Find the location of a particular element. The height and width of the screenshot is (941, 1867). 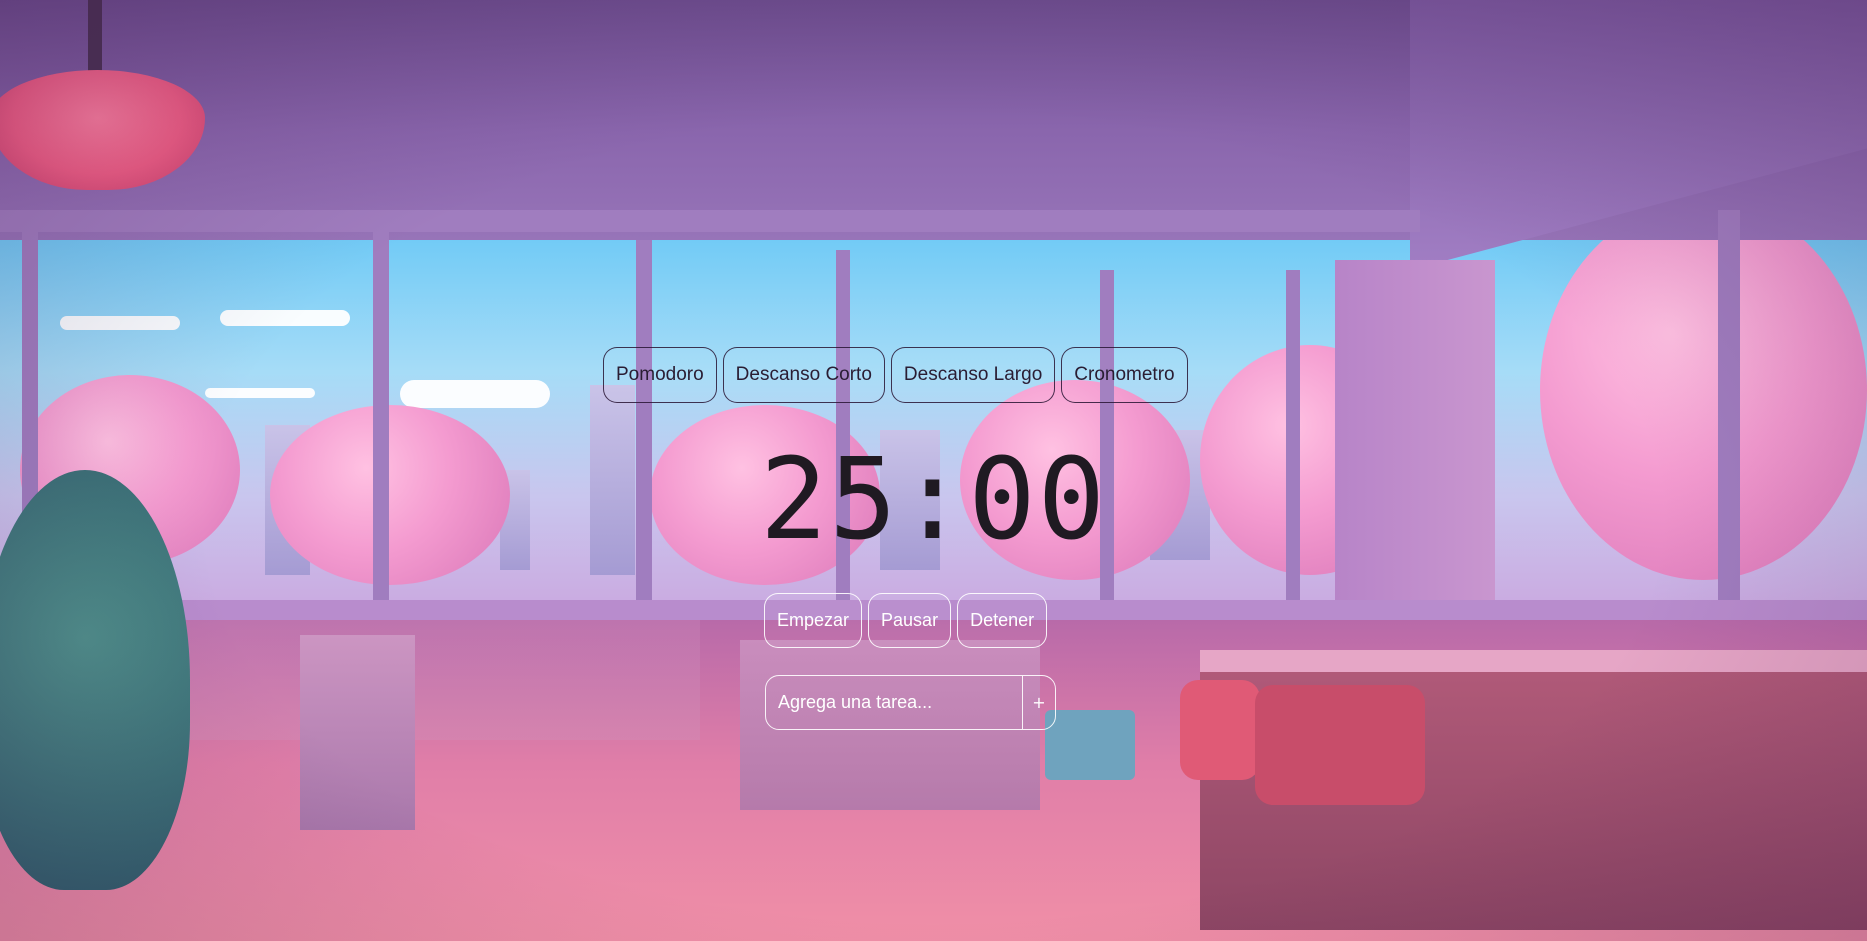

tab-cronometro: Cronometro is located at coordinates (1124, 375).